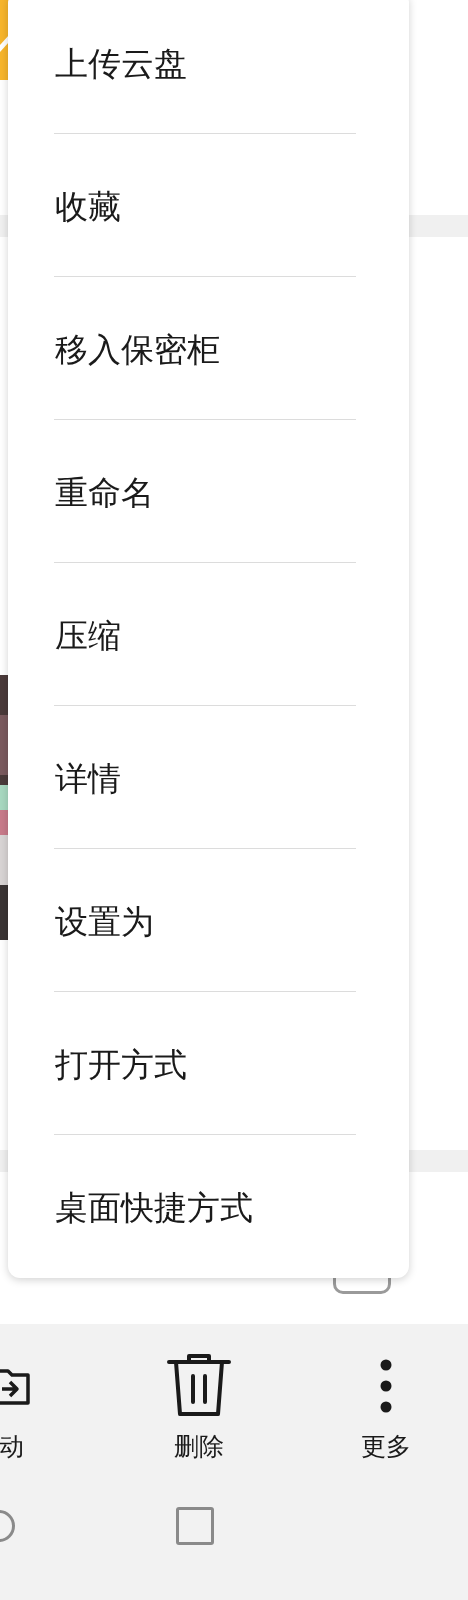 This screenshot has height=1600, width=468. Describe the element at coordinates (137, 350) in the screenshot. I see `menu-item: 移入保密柜` at that location.